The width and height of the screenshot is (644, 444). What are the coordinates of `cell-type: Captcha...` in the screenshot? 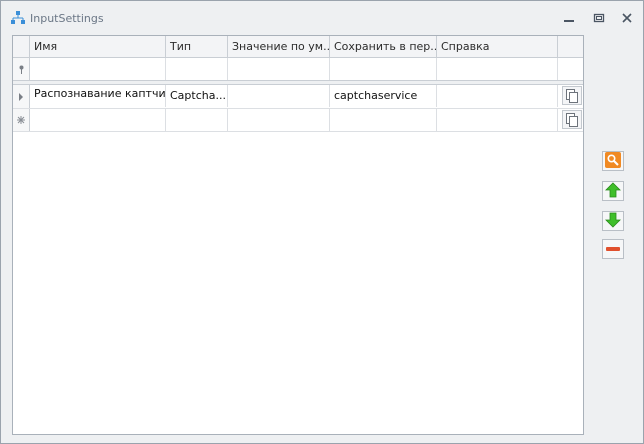 It's located at (197, 96).